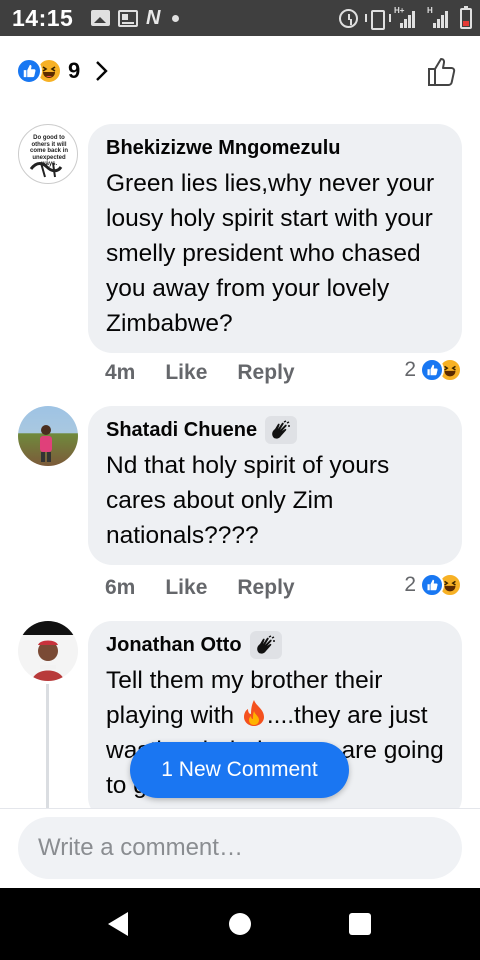 The image size is (480, 960). I want to click on new-comment-button: 1 New Comment, so click(239, 770).